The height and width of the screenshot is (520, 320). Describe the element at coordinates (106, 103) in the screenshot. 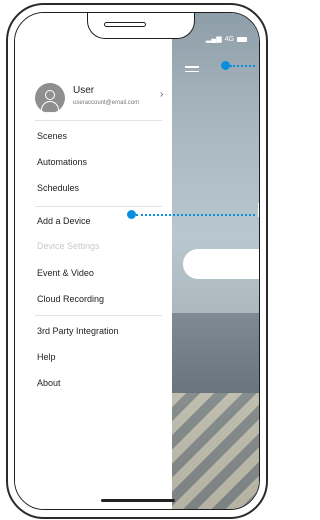

I see `user-email: useraccount@email.com` at that location.